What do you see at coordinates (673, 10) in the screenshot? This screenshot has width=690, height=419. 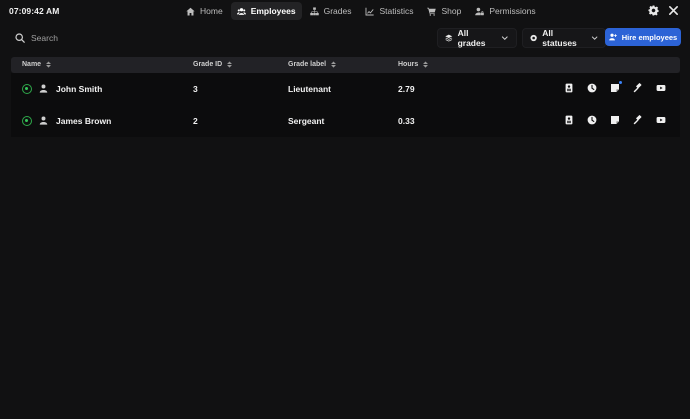 I see `close-icon` at bounding box center [673, 10].